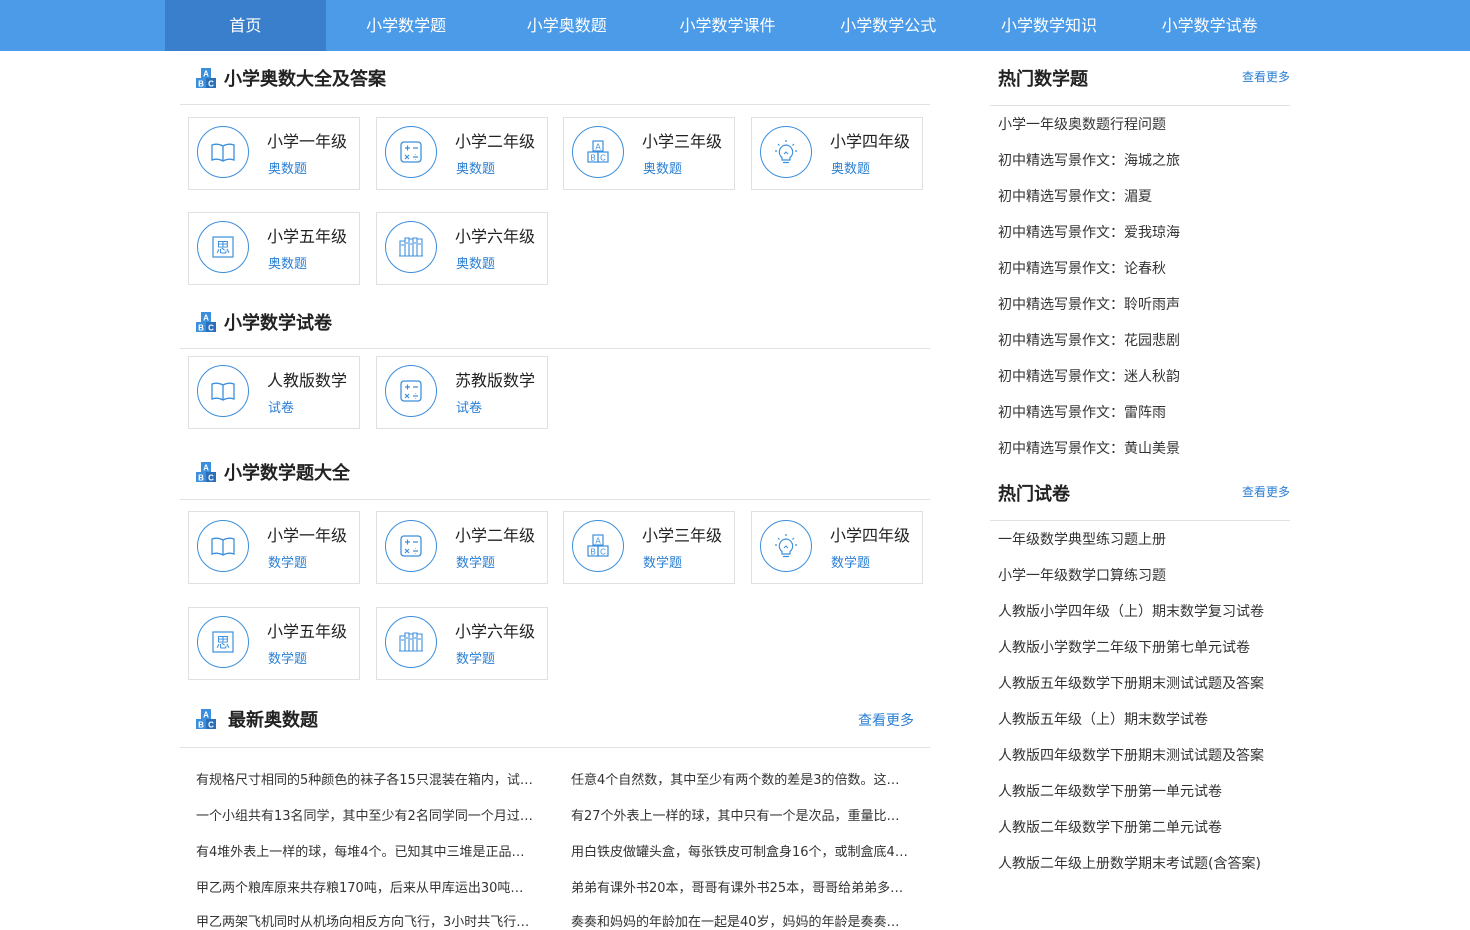 The height and width of the screenshot is (930, 1470). Describe the element at coordinates (223, 642) in the screenshot. I see `think-character-icon: 思` at that location.